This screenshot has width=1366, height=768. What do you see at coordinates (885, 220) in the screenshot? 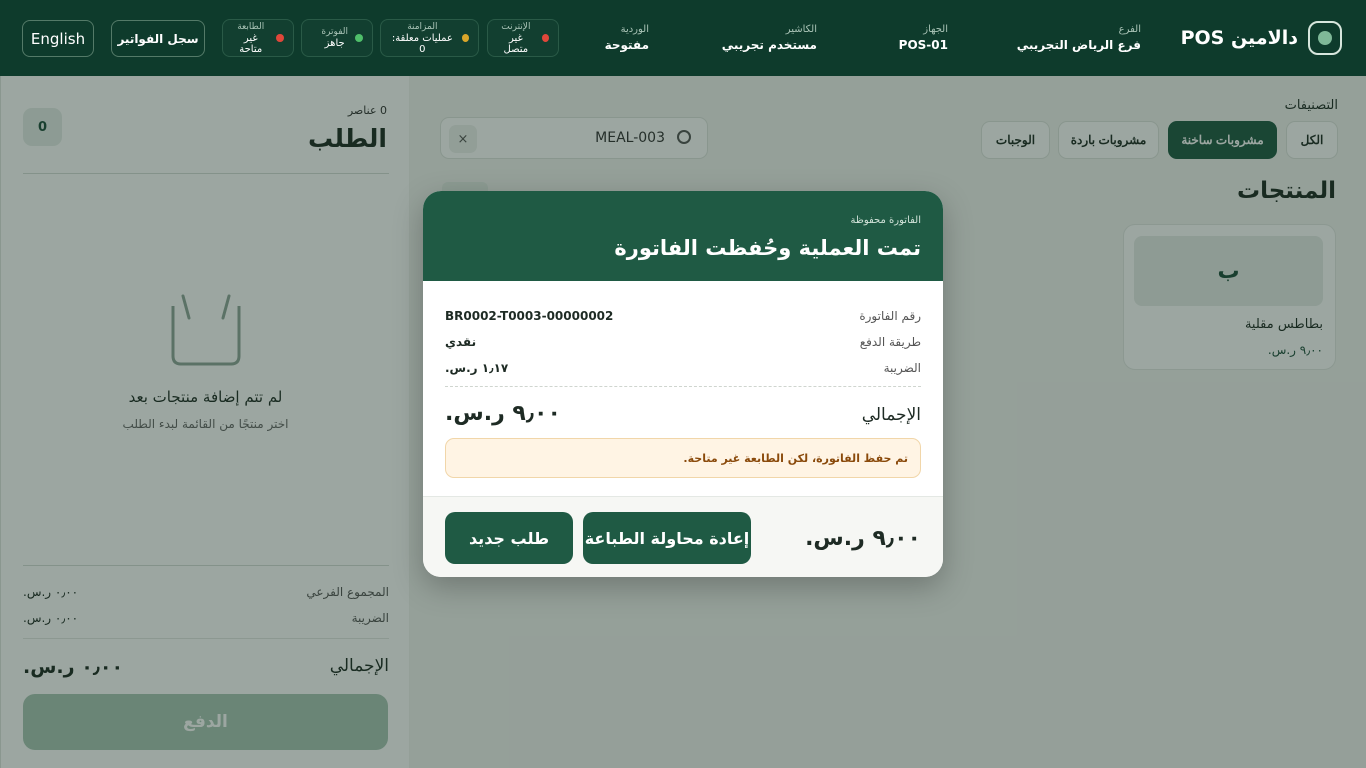
I see `dialog-subtitle: الفاتورة محفوظة` at bounding box center [885, 220].